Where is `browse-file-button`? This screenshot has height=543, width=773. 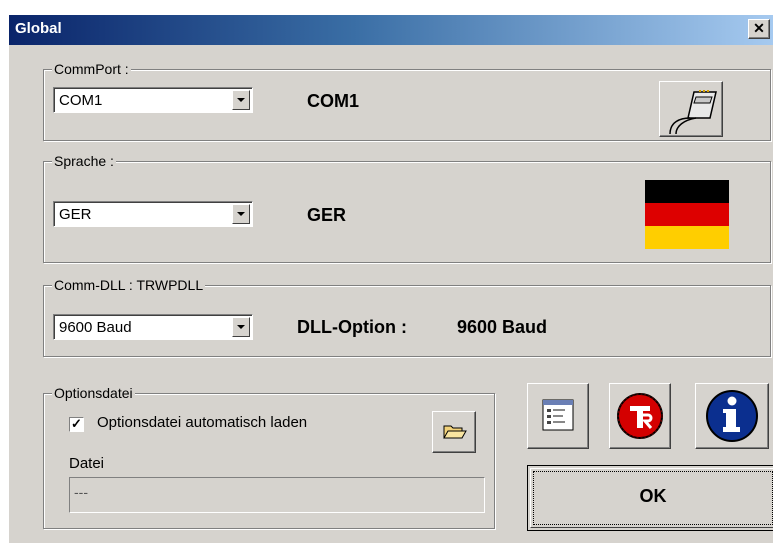
browse-file-button is located at coordinates (454, 432).